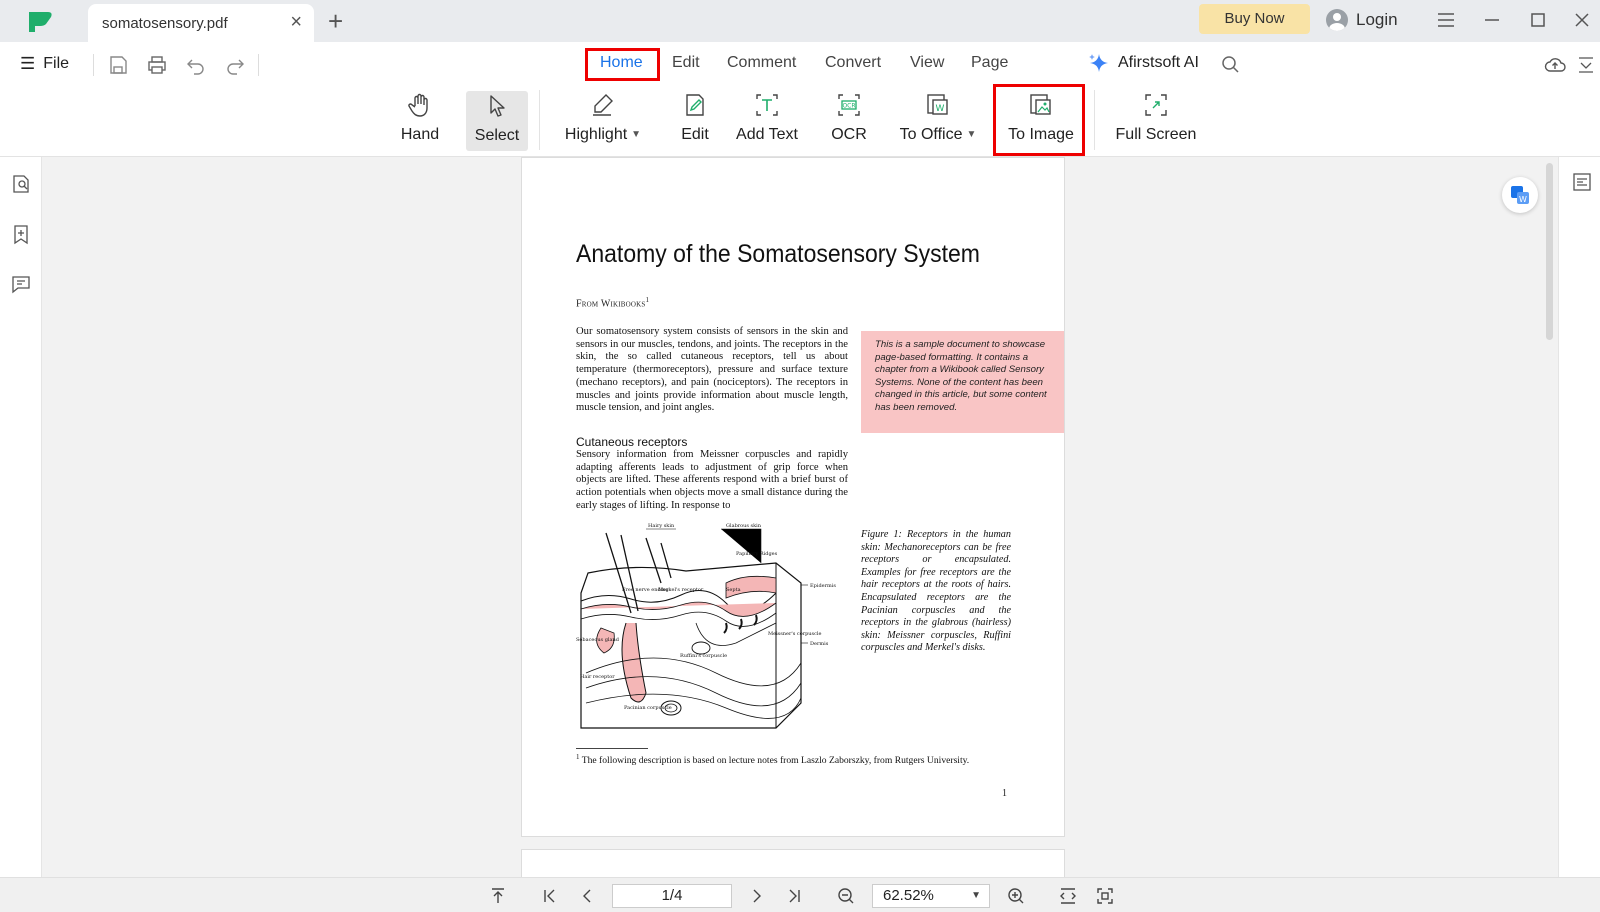 The height and width of the screenshot is (912, 1600). I want to click on menu-icon, so click(1446, 20).